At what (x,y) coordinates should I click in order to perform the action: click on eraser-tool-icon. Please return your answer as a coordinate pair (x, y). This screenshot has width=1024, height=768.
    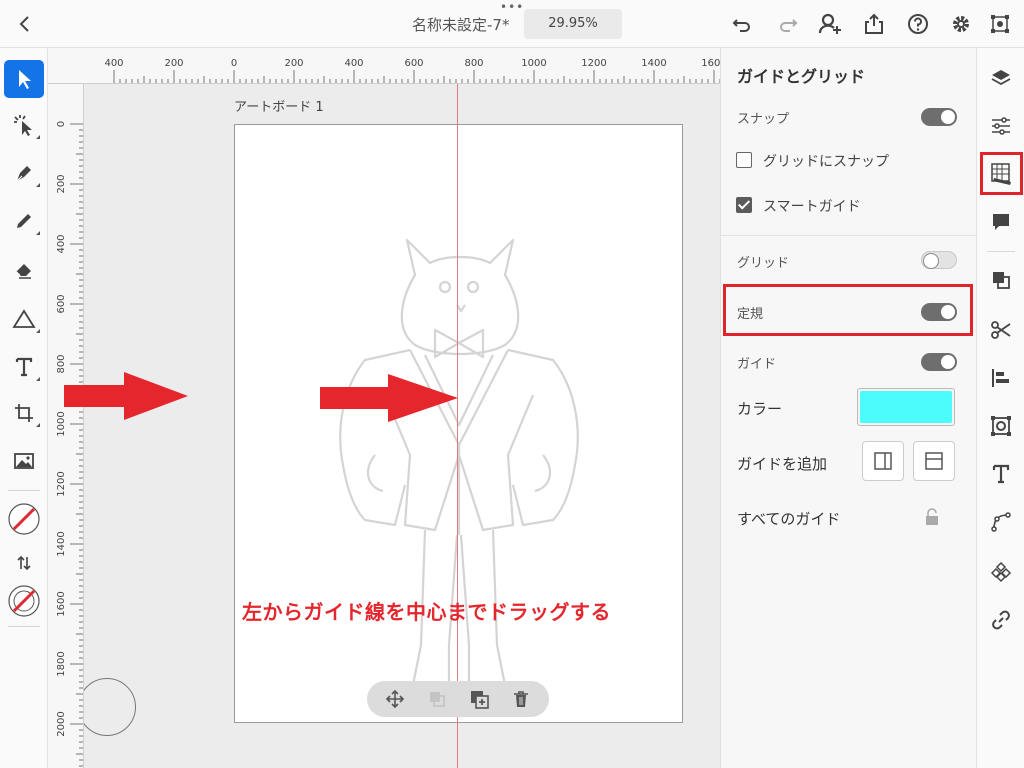
    Looking at the image, I should click on (24, 269).